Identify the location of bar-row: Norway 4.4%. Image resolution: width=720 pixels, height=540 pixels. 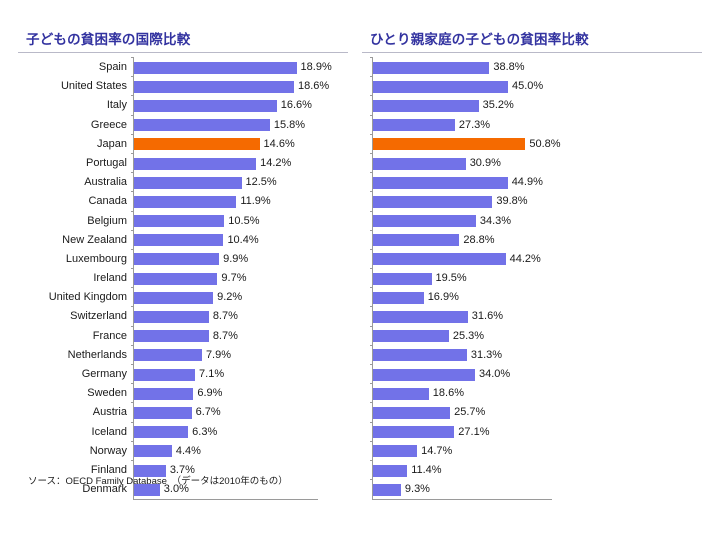
(183, 450).